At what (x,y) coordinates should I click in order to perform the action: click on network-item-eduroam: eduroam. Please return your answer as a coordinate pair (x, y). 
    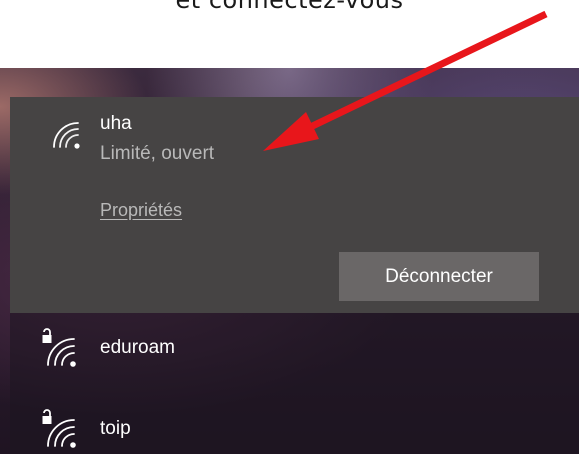
    Looking at the image, I should click on (294, 351).